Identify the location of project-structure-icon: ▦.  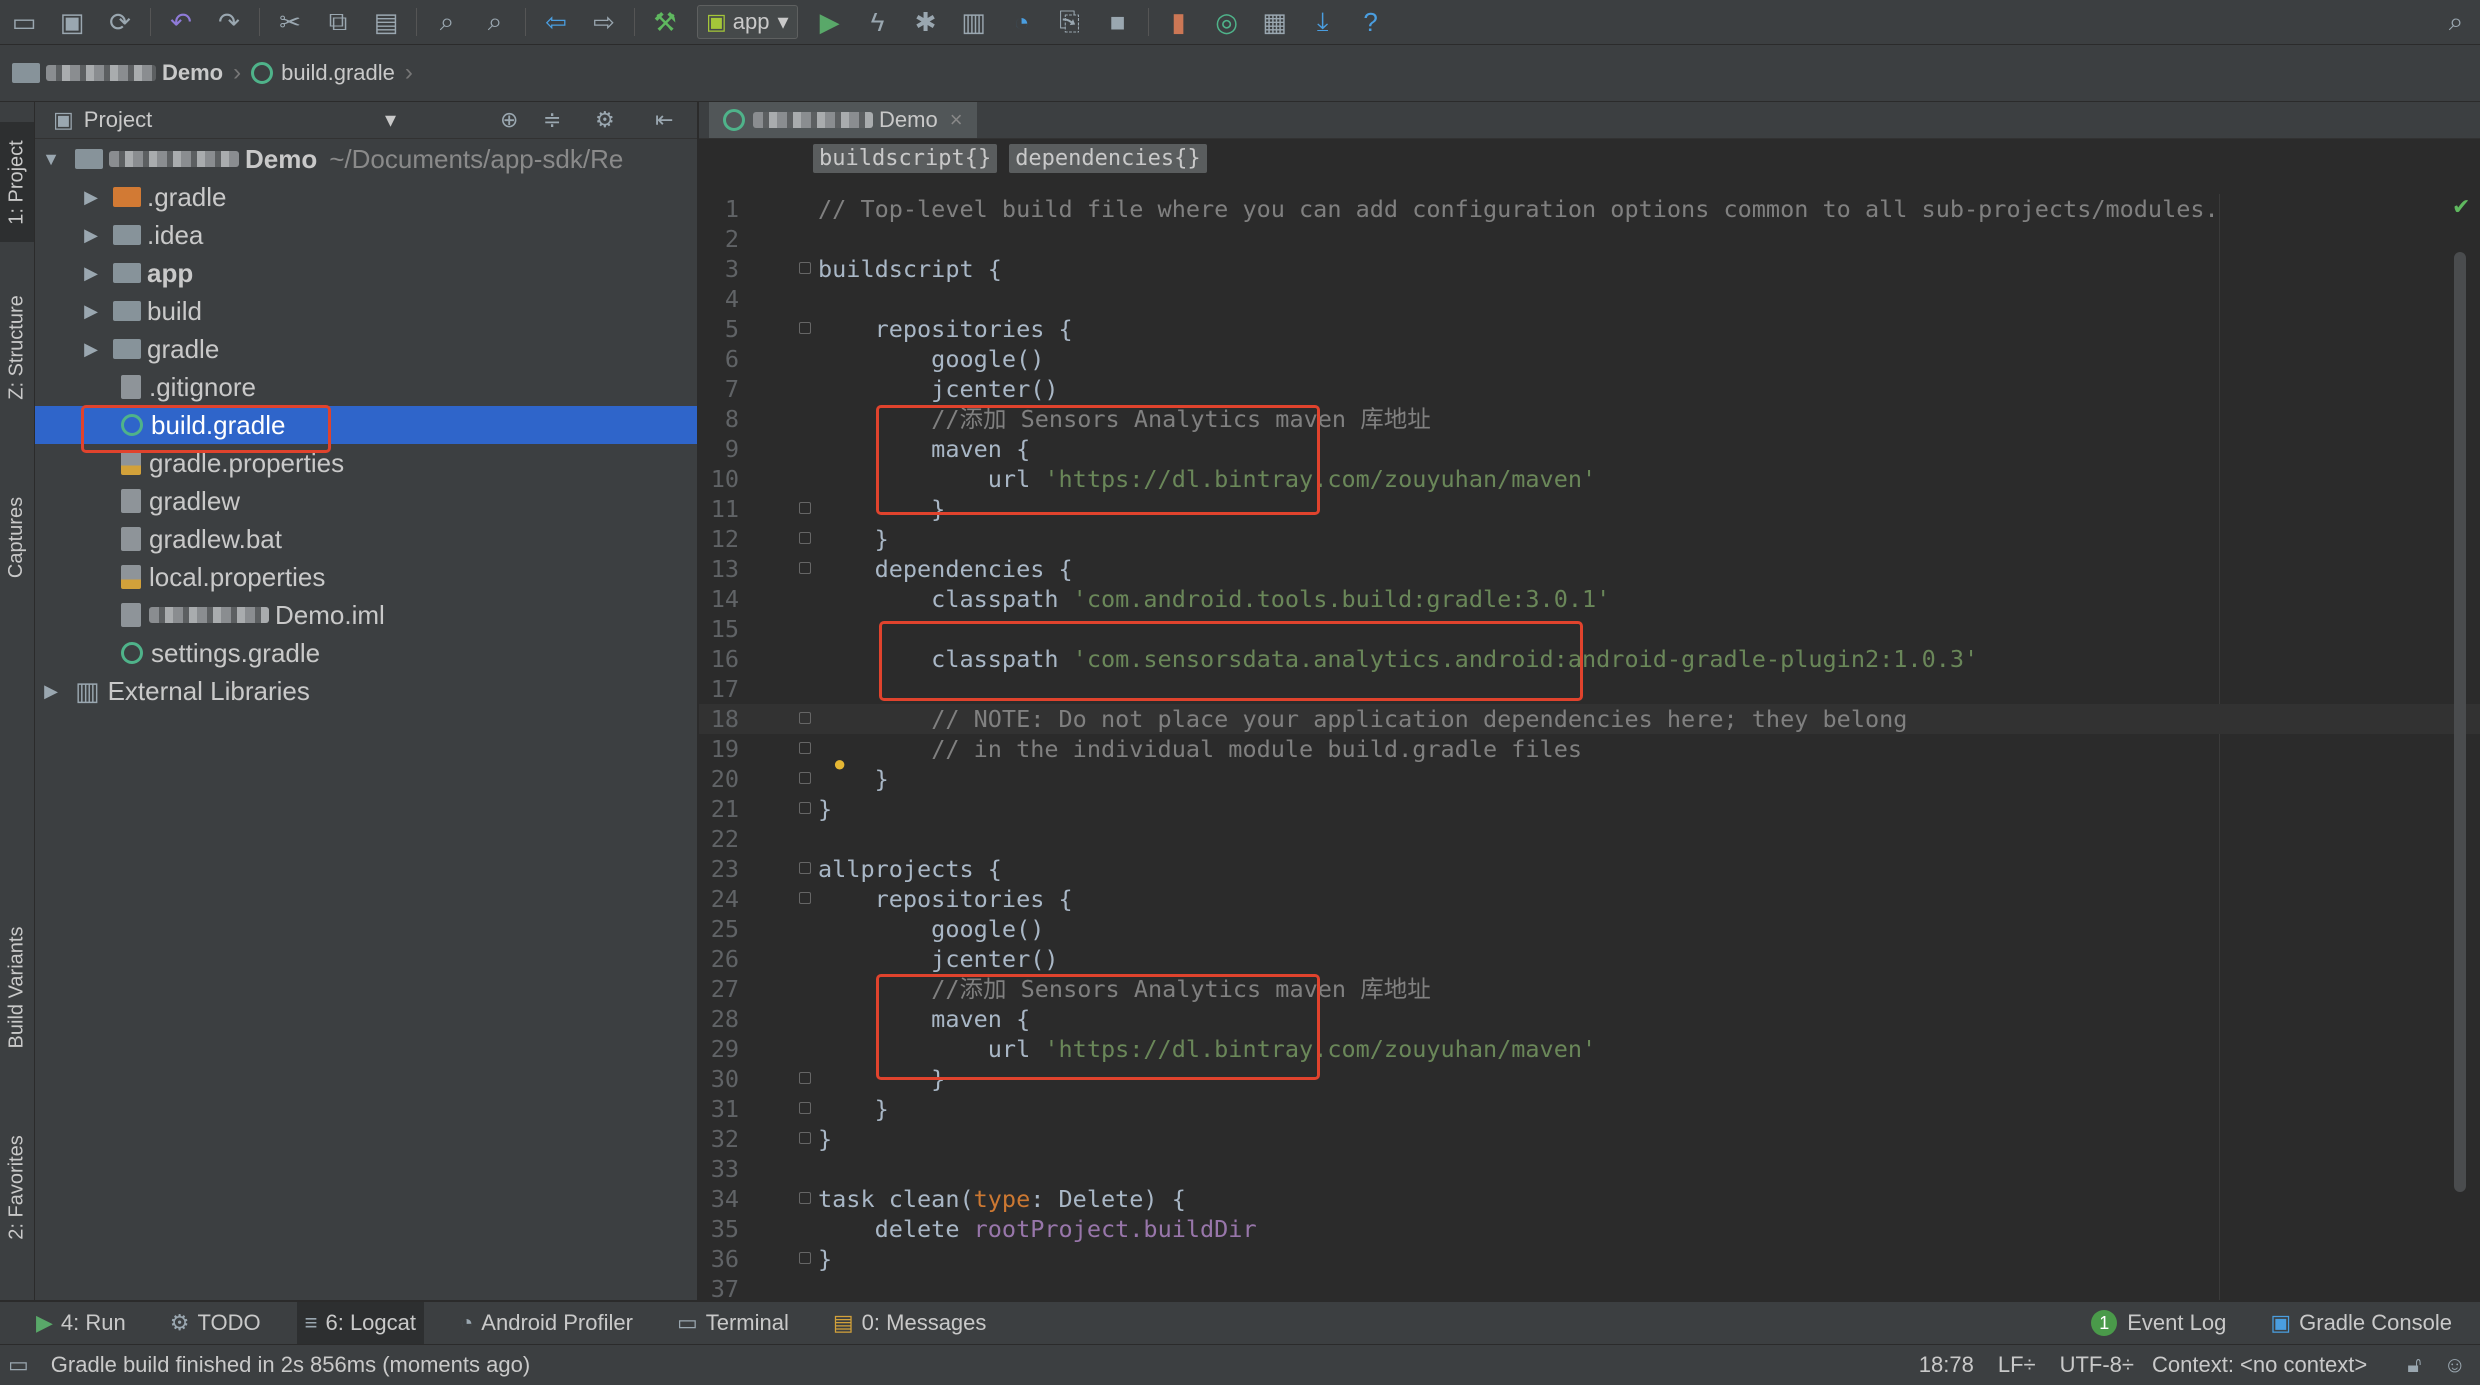
(1275, 22).